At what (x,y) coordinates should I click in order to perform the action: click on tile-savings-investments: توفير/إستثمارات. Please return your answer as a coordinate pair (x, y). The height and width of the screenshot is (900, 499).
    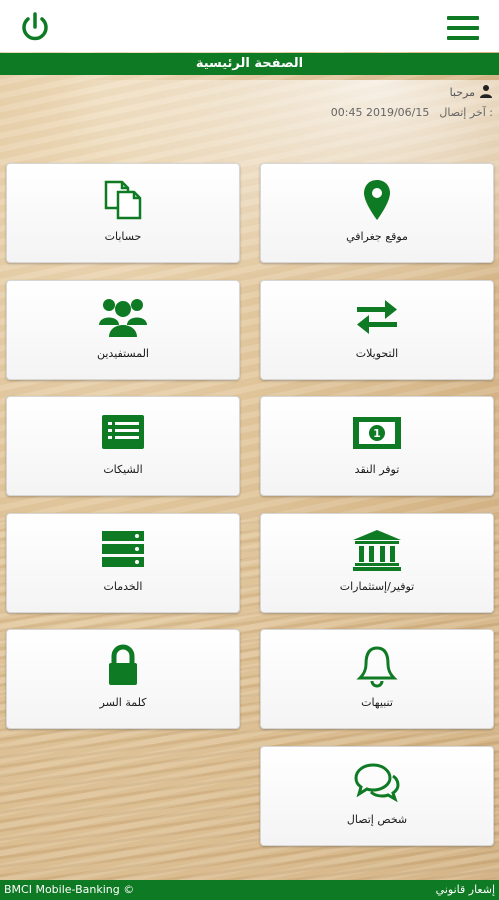
    Looking at the image, I should click on (377, 563).